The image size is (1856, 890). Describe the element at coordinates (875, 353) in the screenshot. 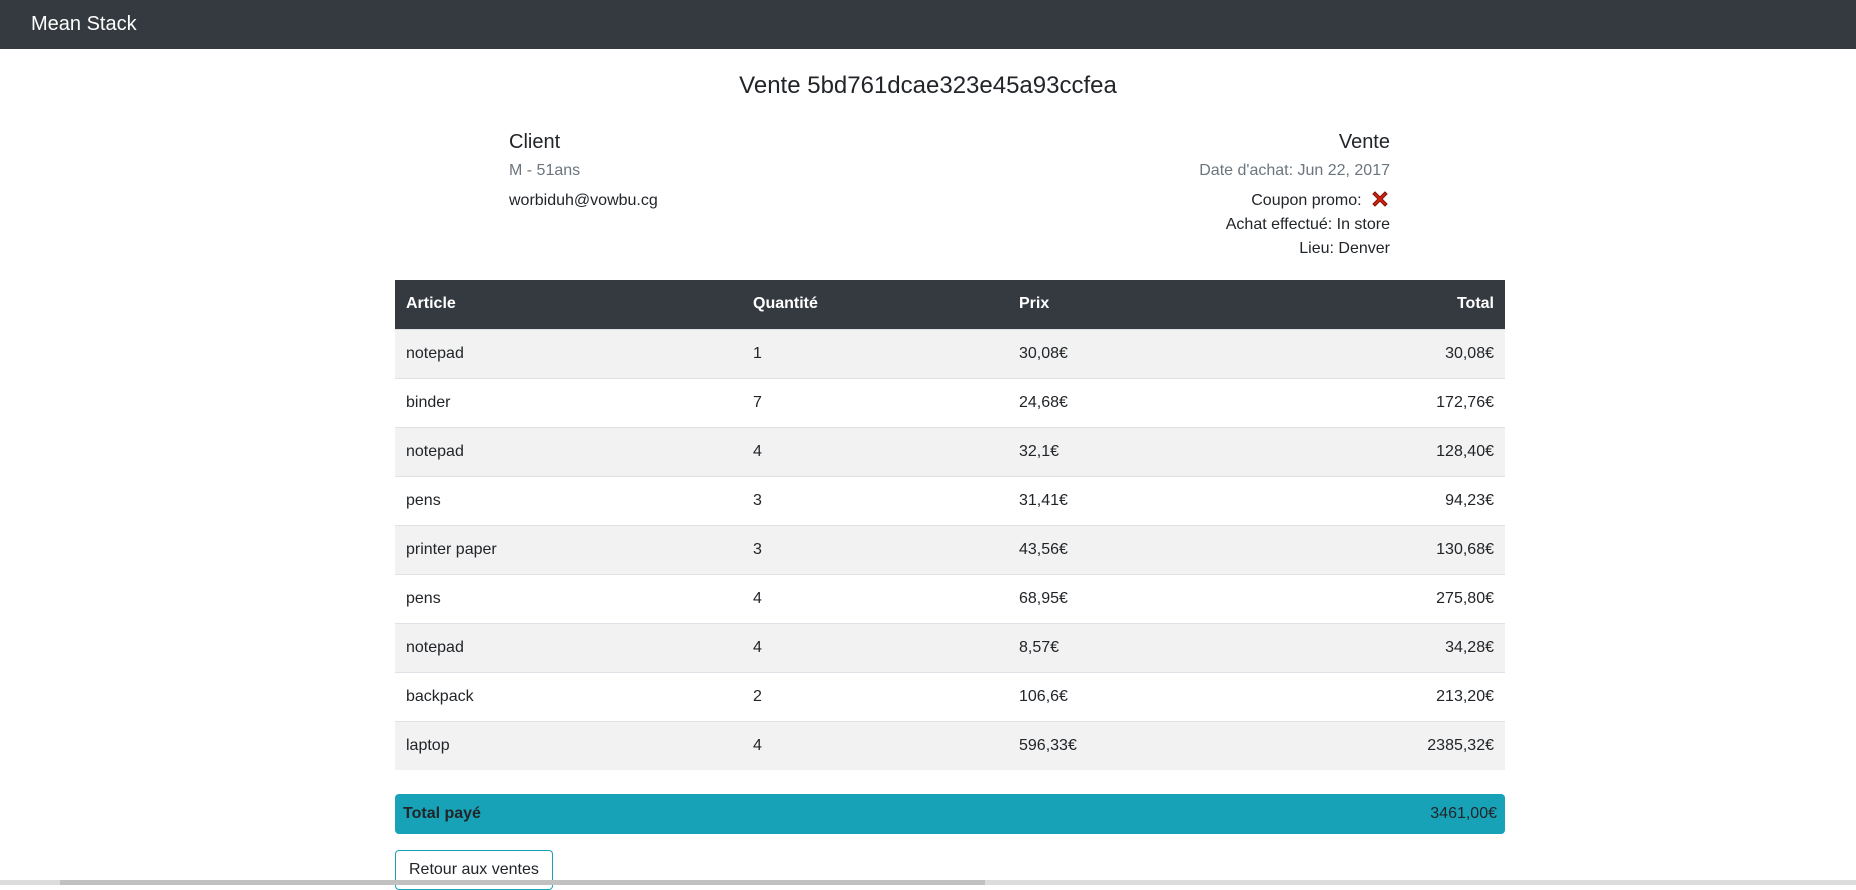

I see `cell-quantity: 1` at that location.